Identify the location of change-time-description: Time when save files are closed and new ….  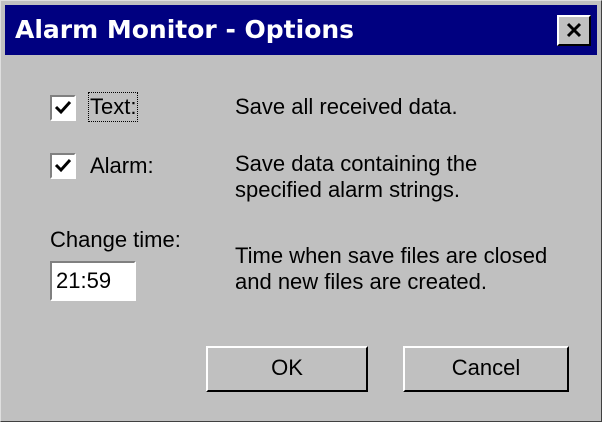
(391, 269).